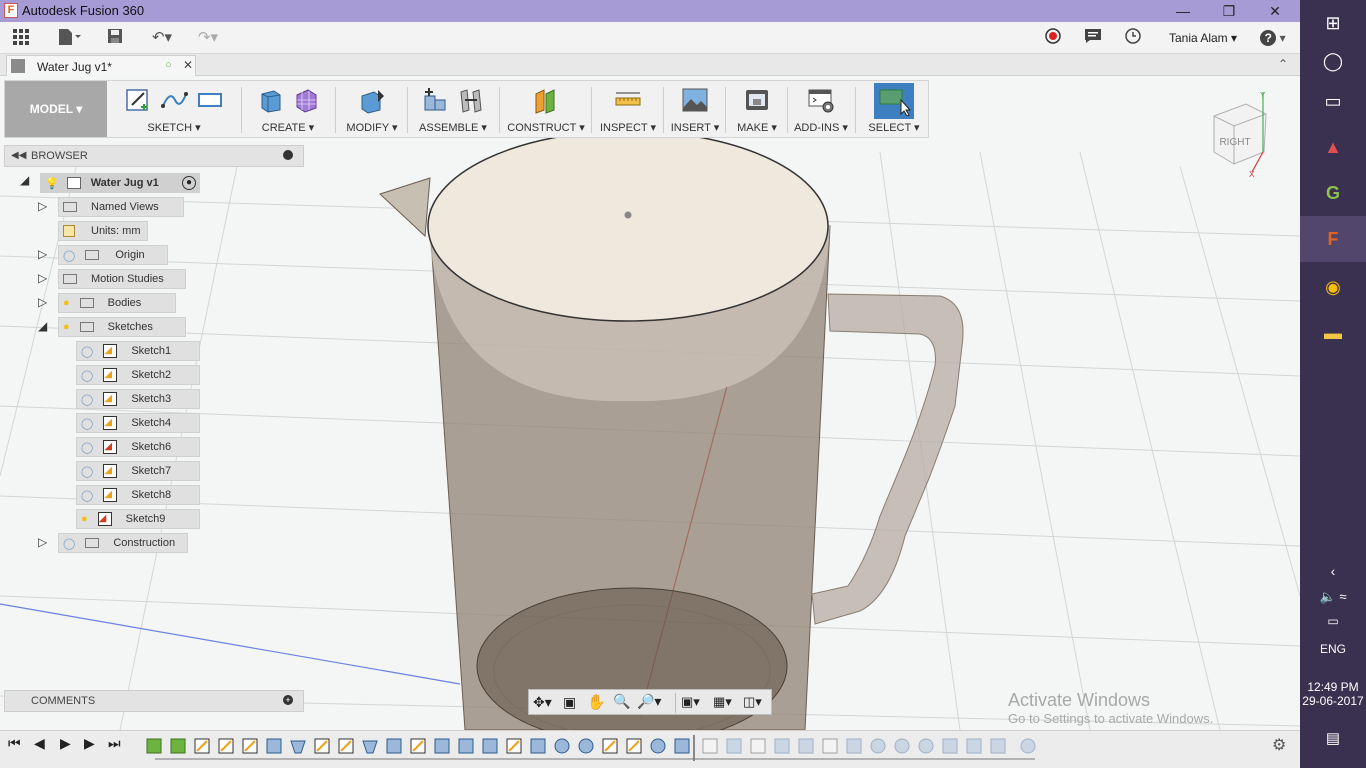  What do you see at coordinates (821, 100) in the screenshot?
I see `scripts-gear-icon` at bounding box center [821, 100].